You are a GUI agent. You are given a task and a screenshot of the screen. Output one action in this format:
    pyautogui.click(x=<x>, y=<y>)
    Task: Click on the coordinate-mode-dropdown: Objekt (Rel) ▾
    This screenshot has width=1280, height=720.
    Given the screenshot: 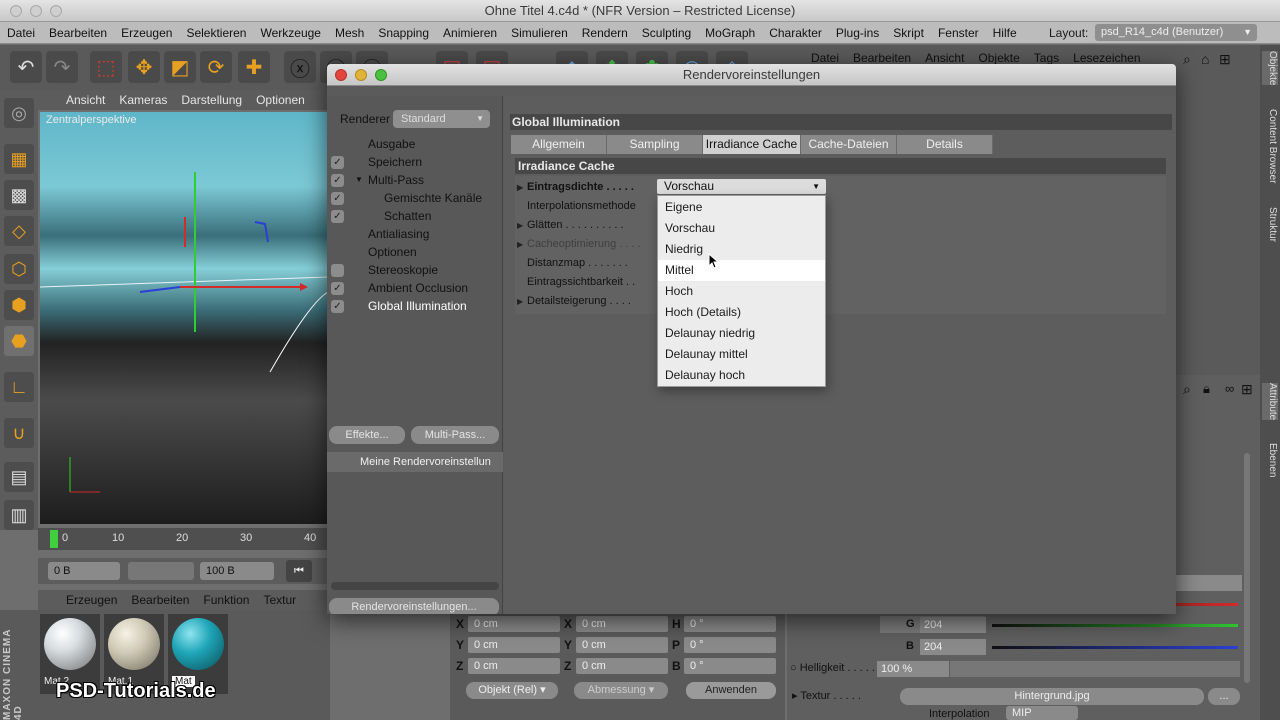 What is the action you would take?
    pyautogui.click(x=512, y=690)
    